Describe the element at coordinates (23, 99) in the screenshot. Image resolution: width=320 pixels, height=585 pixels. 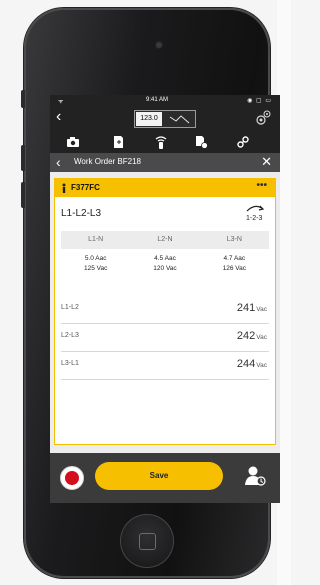
I see `mute-switch` at that location.